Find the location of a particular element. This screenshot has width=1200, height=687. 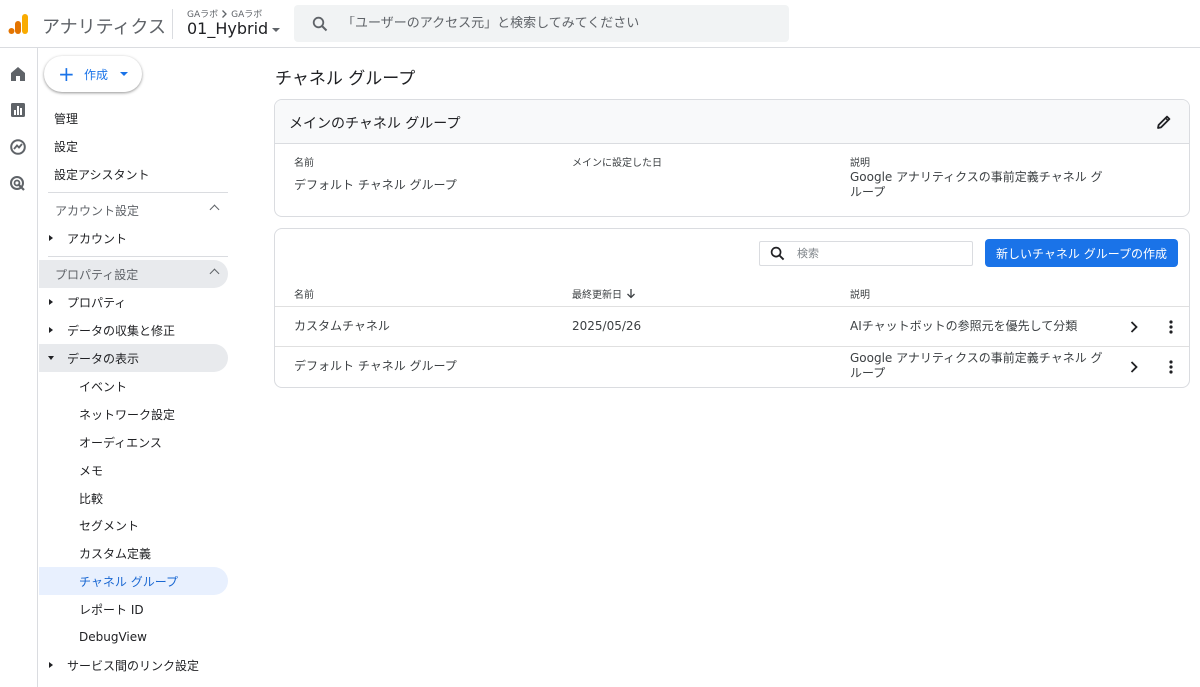

sidebar-item-setup-assistant: 設定アシスタント is located at coordinates (102, 174).